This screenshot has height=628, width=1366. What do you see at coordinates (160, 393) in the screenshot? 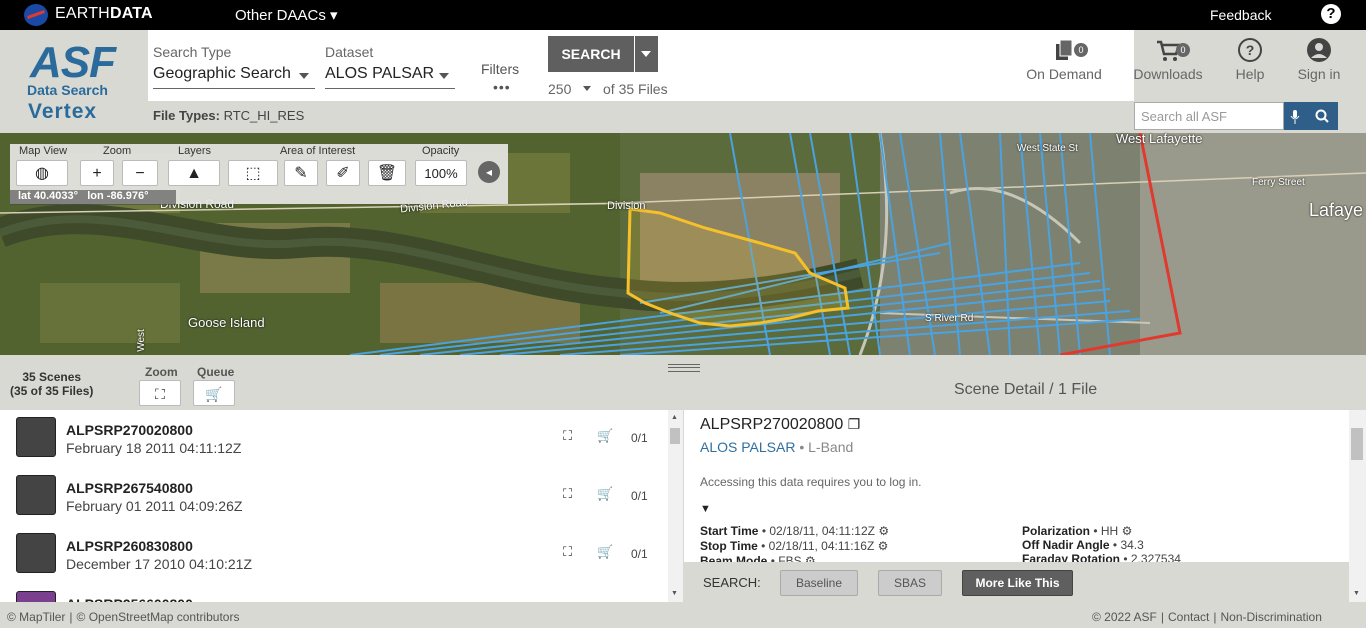
I see `zoom-to-results-icon: ⛶` at bounding box center [160, 393].